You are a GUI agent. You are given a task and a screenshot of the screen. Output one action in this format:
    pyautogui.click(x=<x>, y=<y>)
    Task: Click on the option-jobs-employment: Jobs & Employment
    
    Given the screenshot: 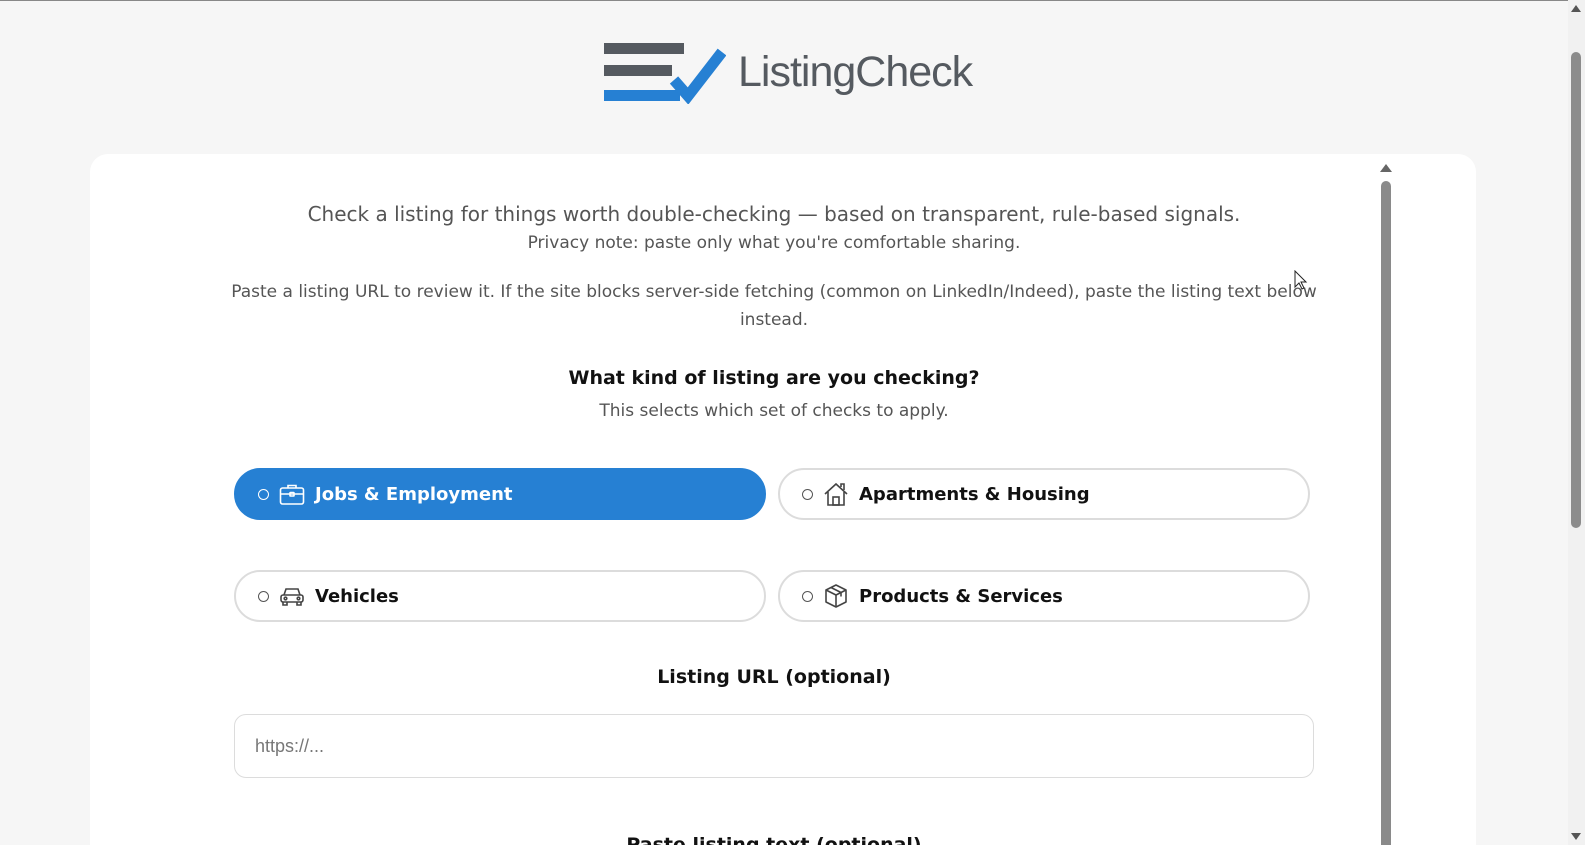 What is the action you would take?
    pyautogui.click(x=500, y=494)
    